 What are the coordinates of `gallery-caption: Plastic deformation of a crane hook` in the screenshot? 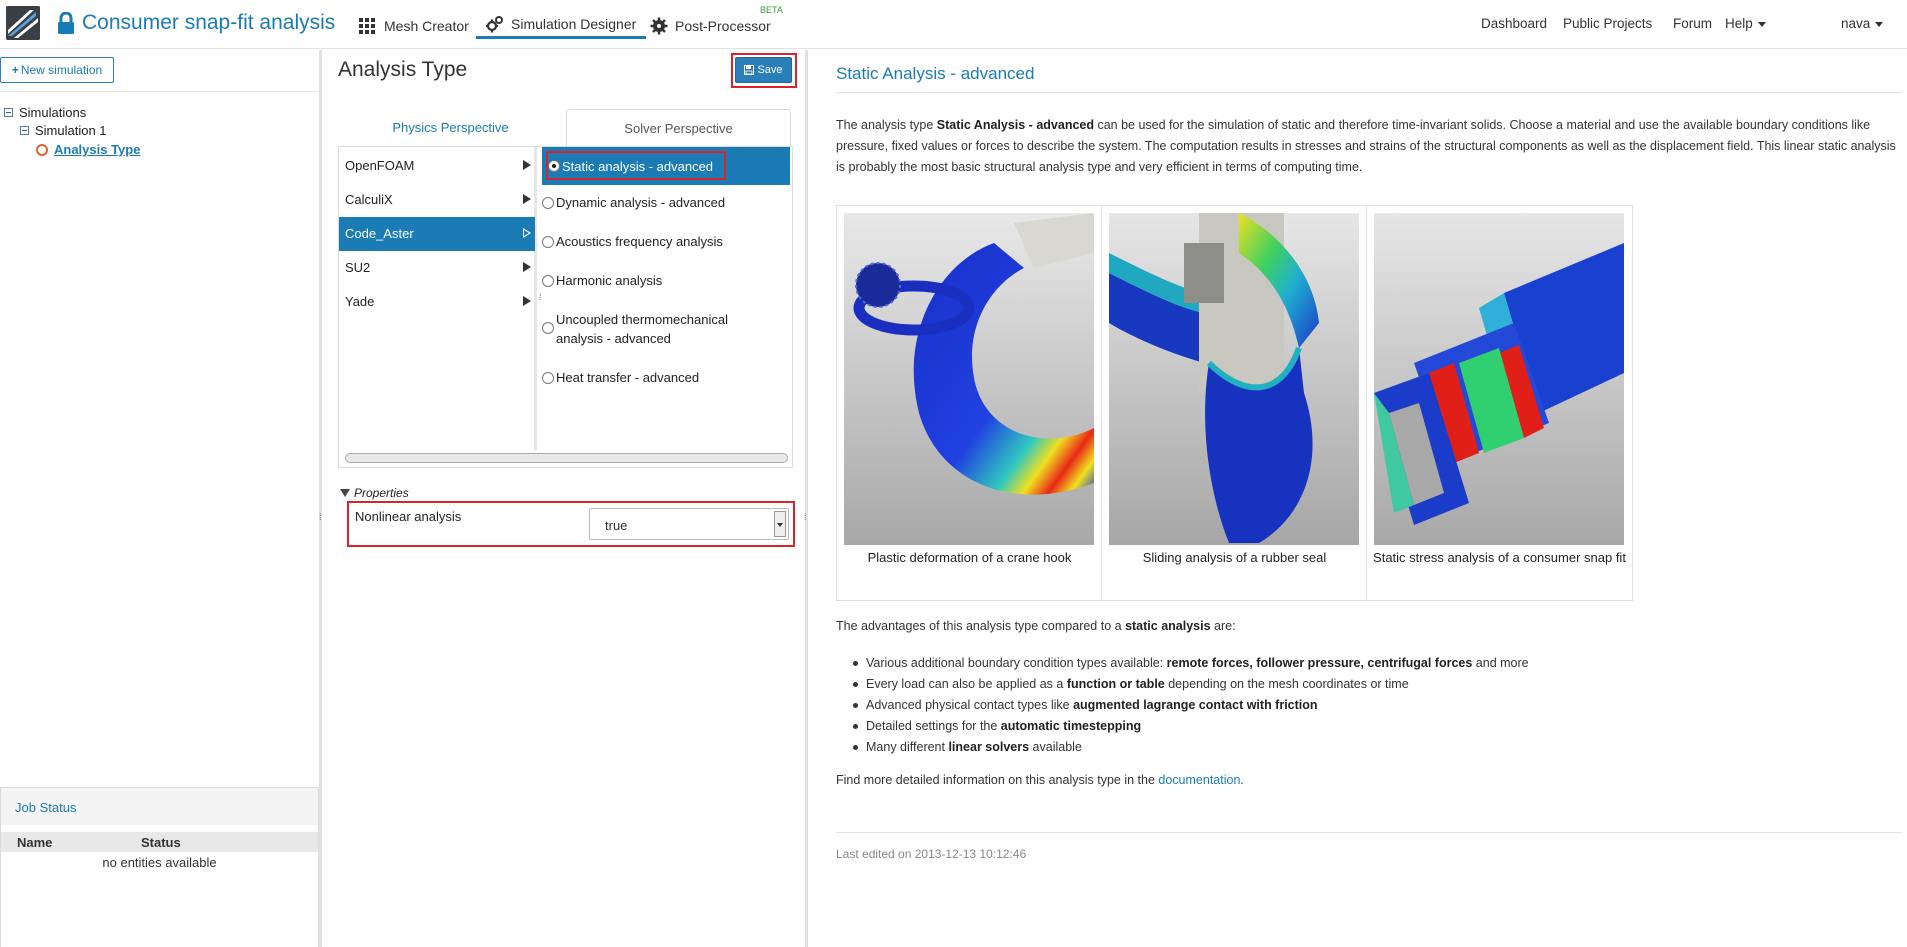 It's located at (969, 557).